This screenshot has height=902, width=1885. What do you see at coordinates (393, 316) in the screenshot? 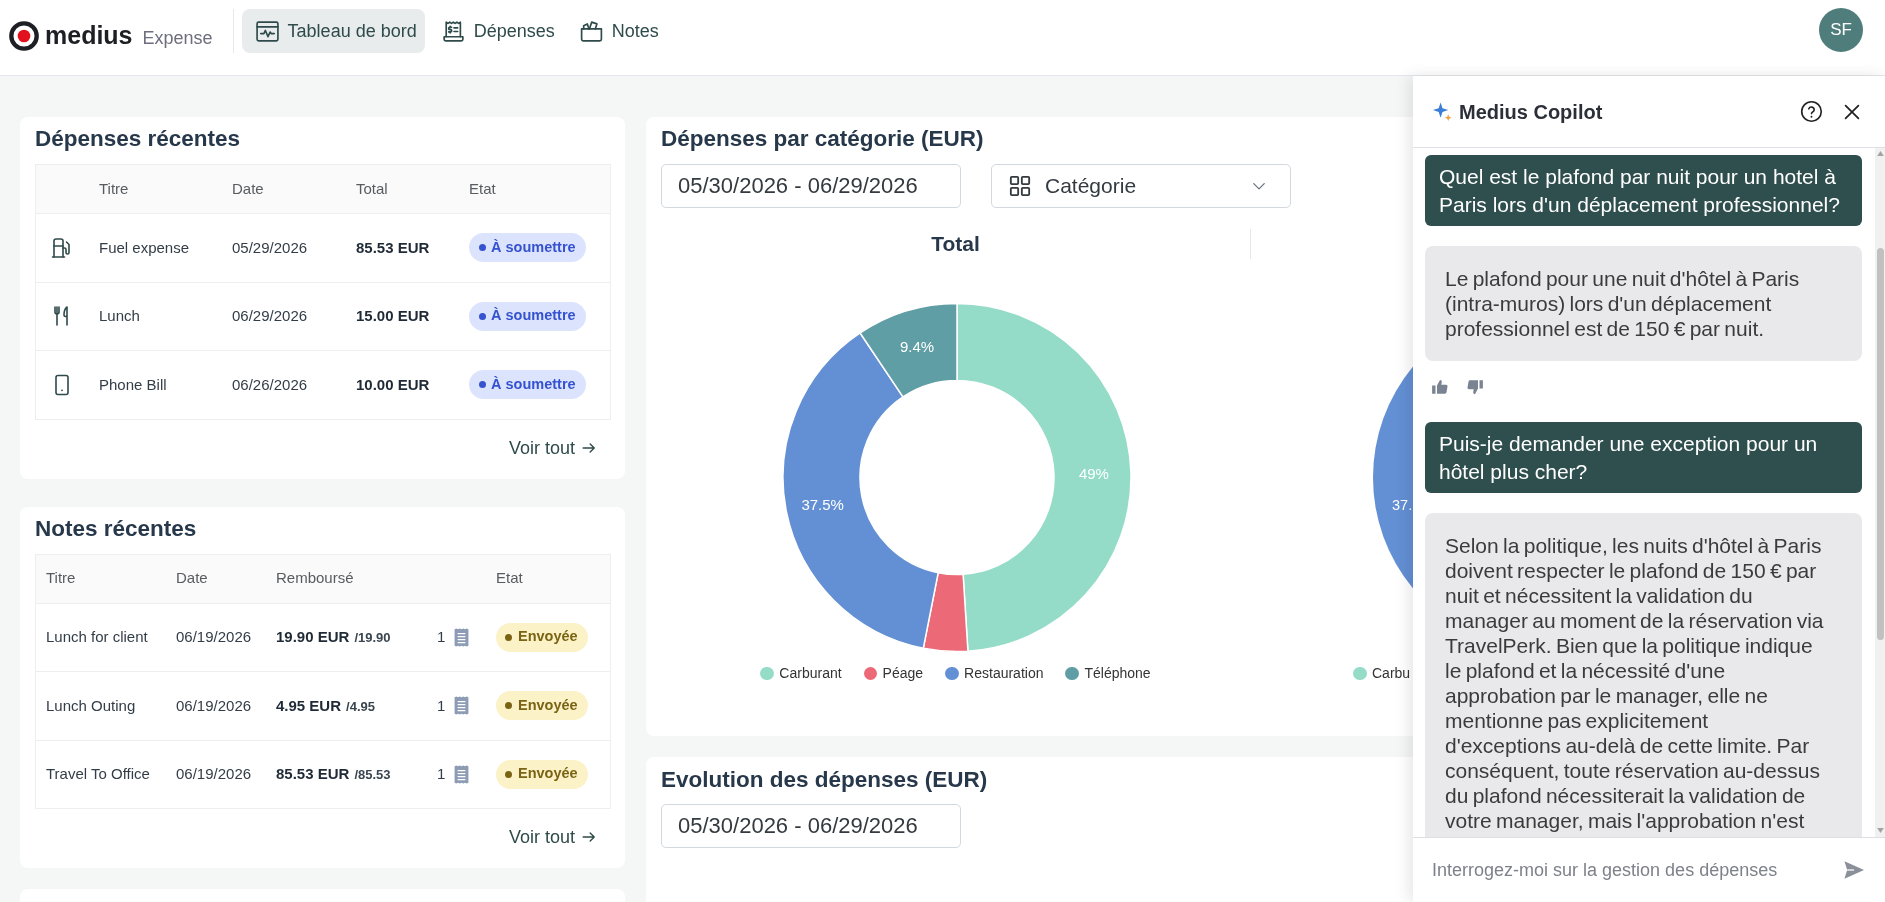
I see `table-cell-text: 15.00 EUR` at bounding box center [393, 316].